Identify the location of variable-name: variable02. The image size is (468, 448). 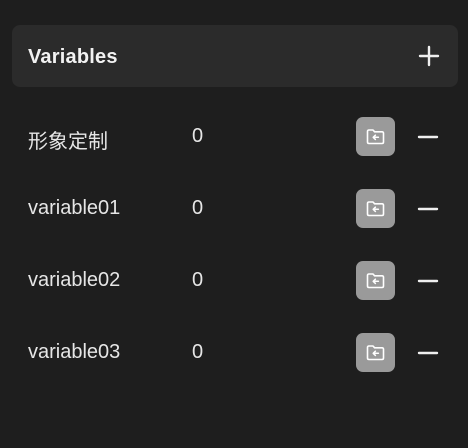
(74, 280).